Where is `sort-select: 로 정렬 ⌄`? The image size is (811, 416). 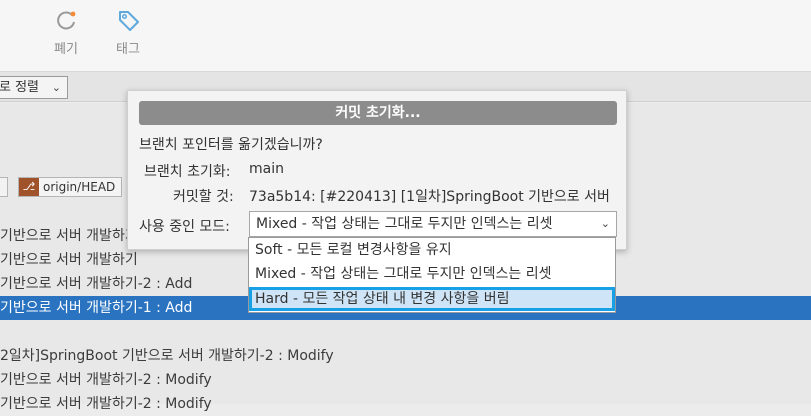
sort-select: 로 정렬 ⌄ is located at coordinates (34, 87).